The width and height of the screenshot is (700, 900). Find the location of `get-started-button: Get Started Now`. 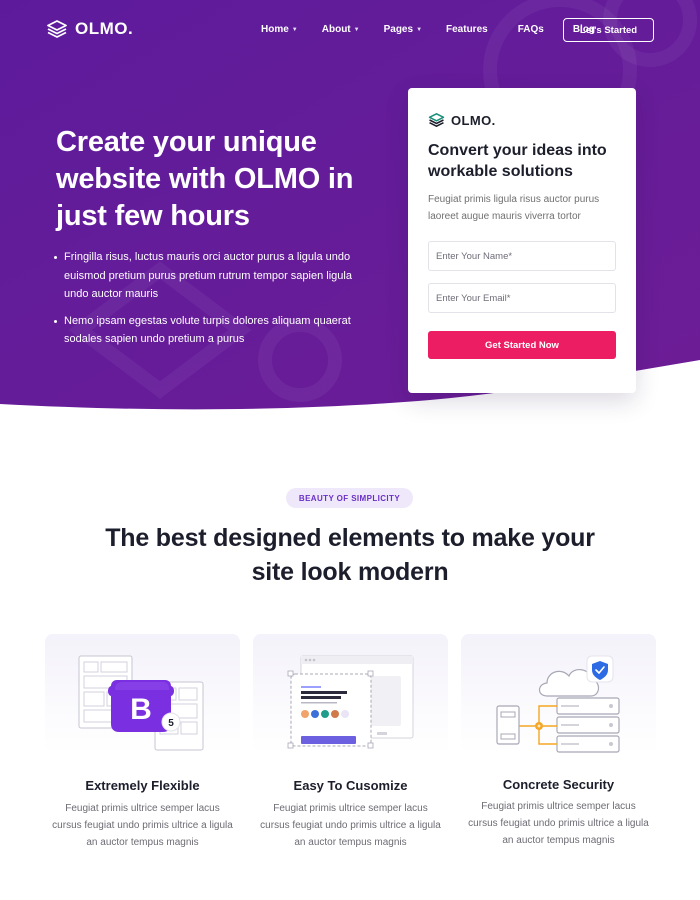

get-started-button: Get Started Now is located at coordinates (522, 345).